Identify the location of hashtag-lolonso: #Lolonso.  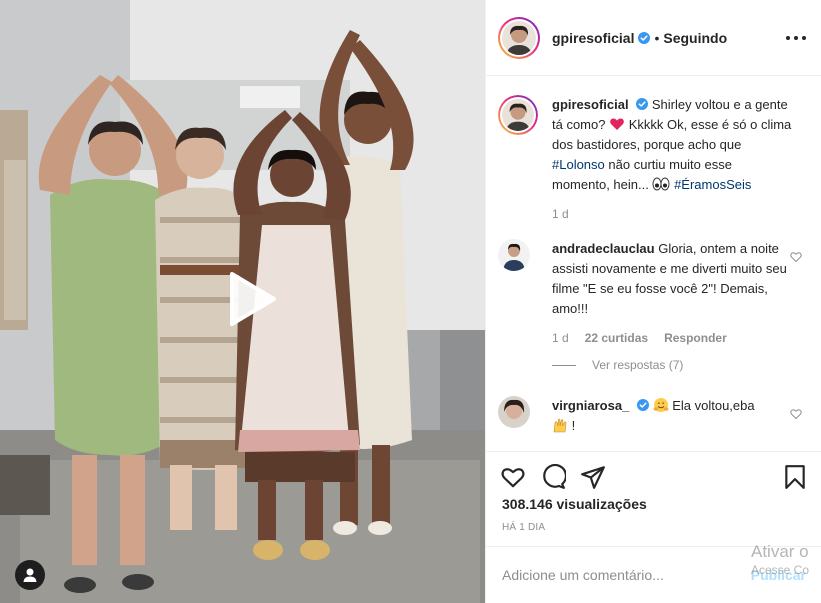
(578, 164).